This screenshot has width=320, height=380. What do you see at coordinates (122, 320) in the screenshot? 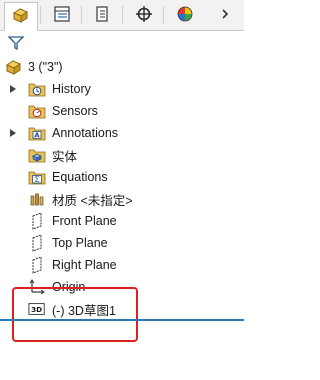
I see `rollback-bar` at bounding box center [122, 320].